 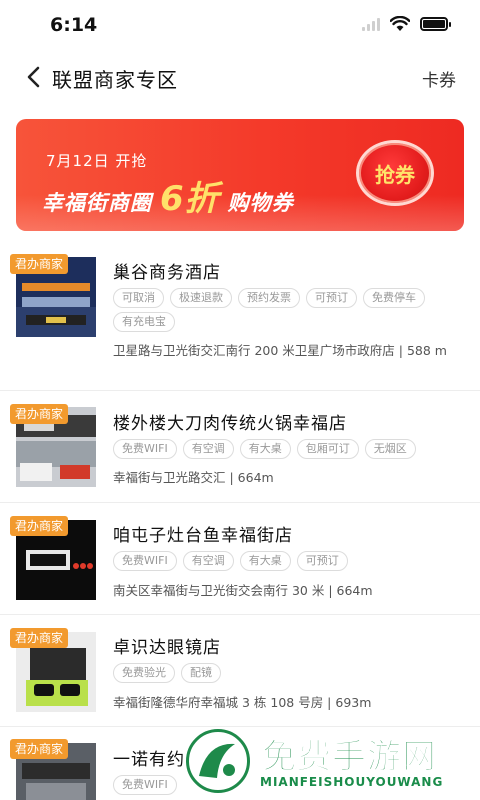 What do you see at coordinates (74, 25) in the screenshot?
I see `status-time: 6:14` at bounding box center [74, 25].